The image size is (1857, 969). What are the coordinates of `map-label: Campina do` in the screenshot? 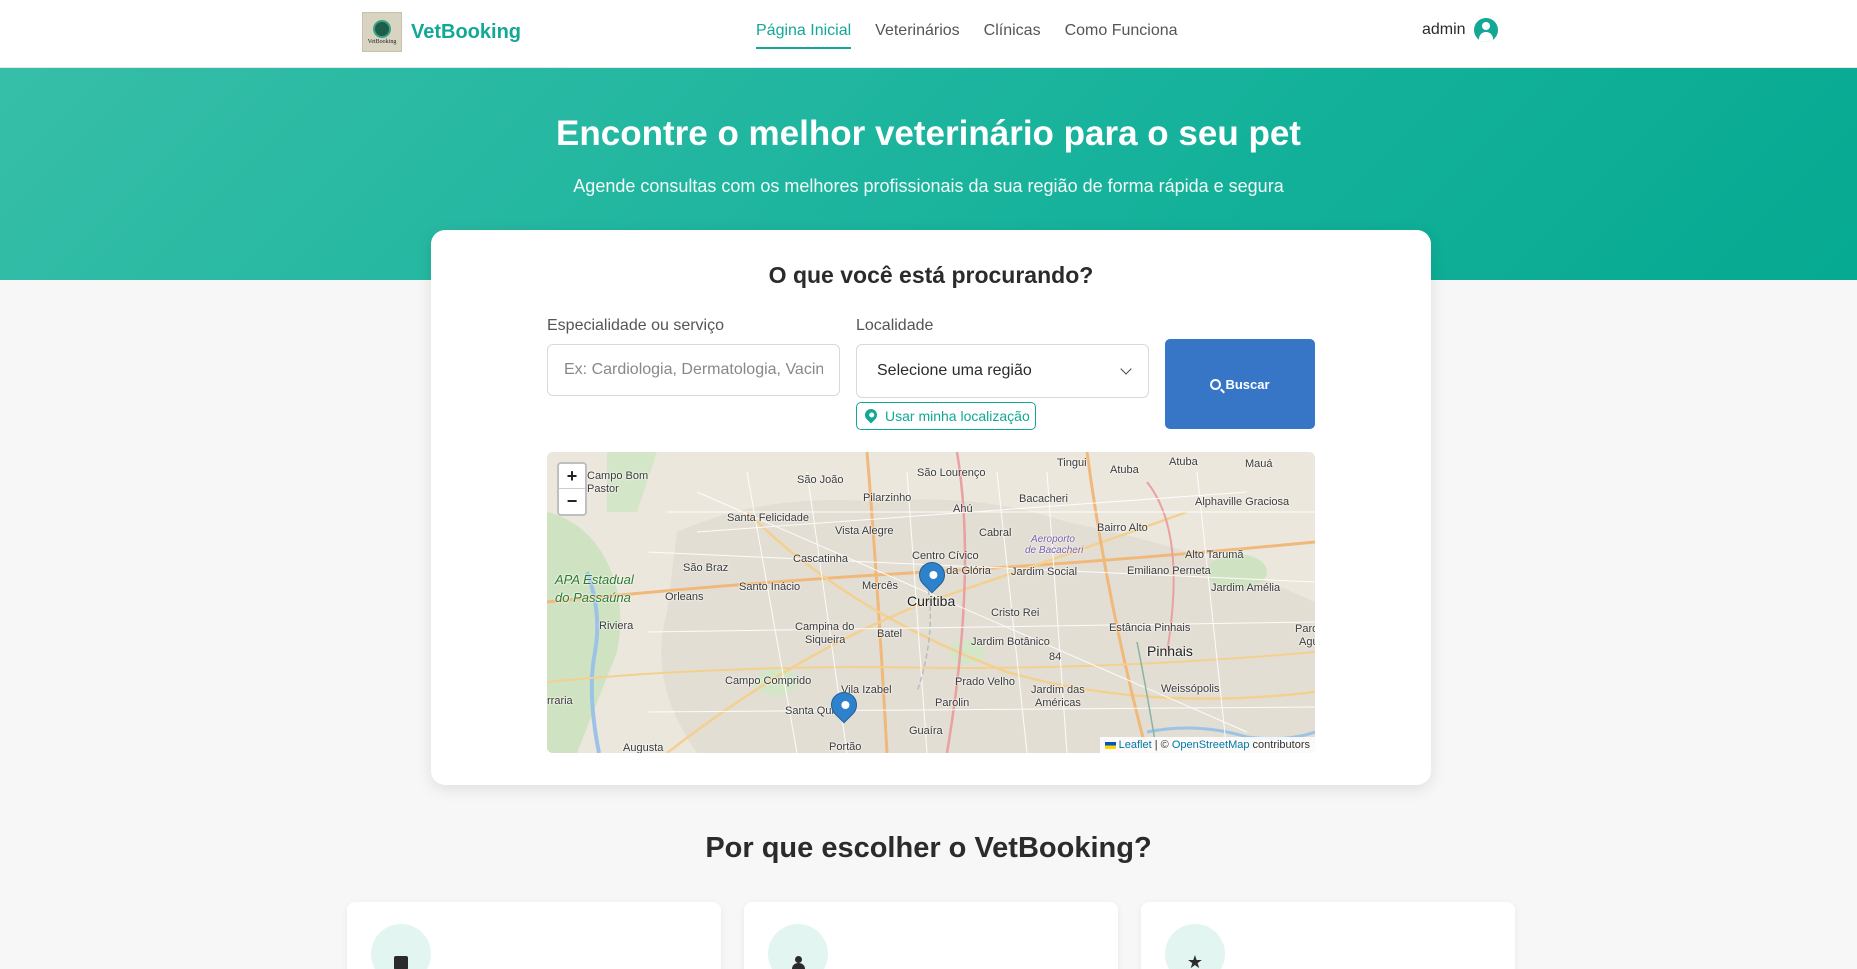 It's located at (825, 627).